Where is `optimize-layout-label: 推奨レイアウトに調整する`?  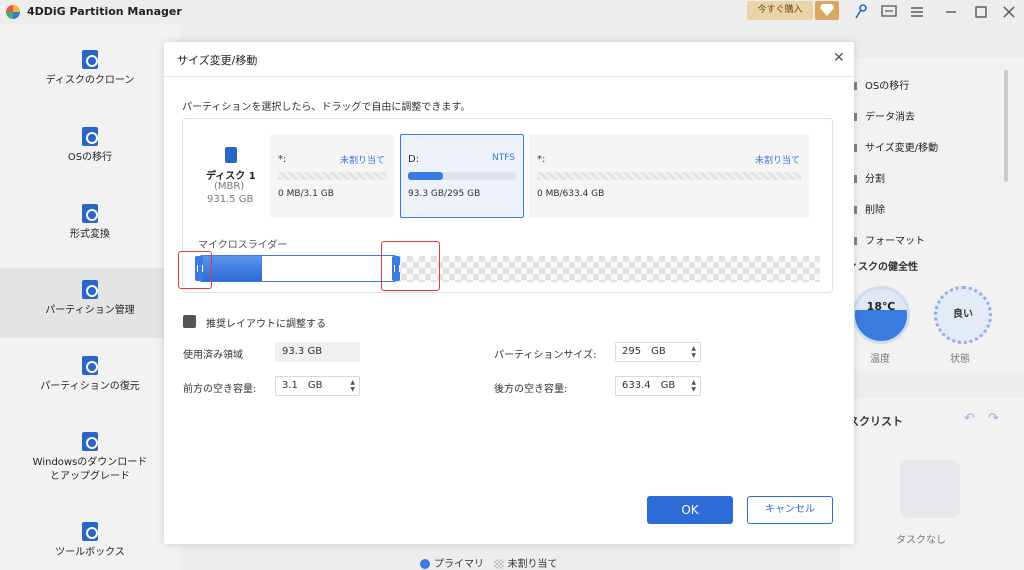 optimize-layout-label: 推奨レイアウトに調整する is located at coordinates (266, 324).